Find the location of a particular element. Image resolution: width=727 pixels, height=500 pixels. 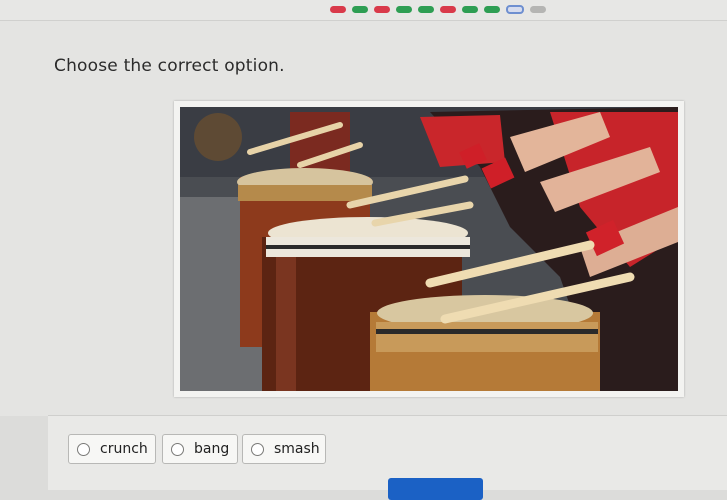

check-button is located at coordinates (435, 489).